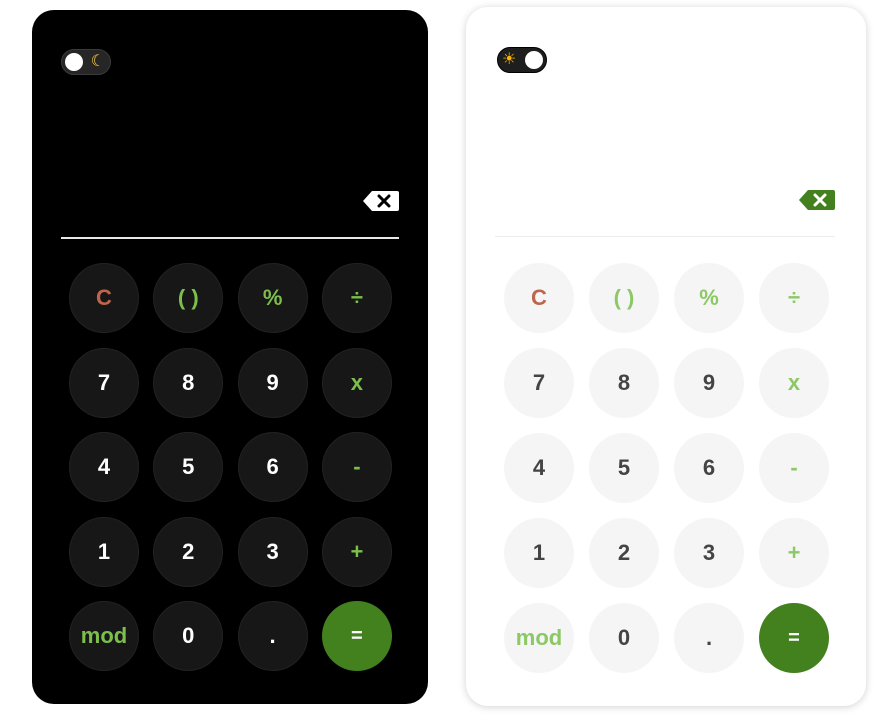 Image resolution: width=876 pixels, height=715 pixels. I want to click on moon-icon: ☾, so click(97, 61).